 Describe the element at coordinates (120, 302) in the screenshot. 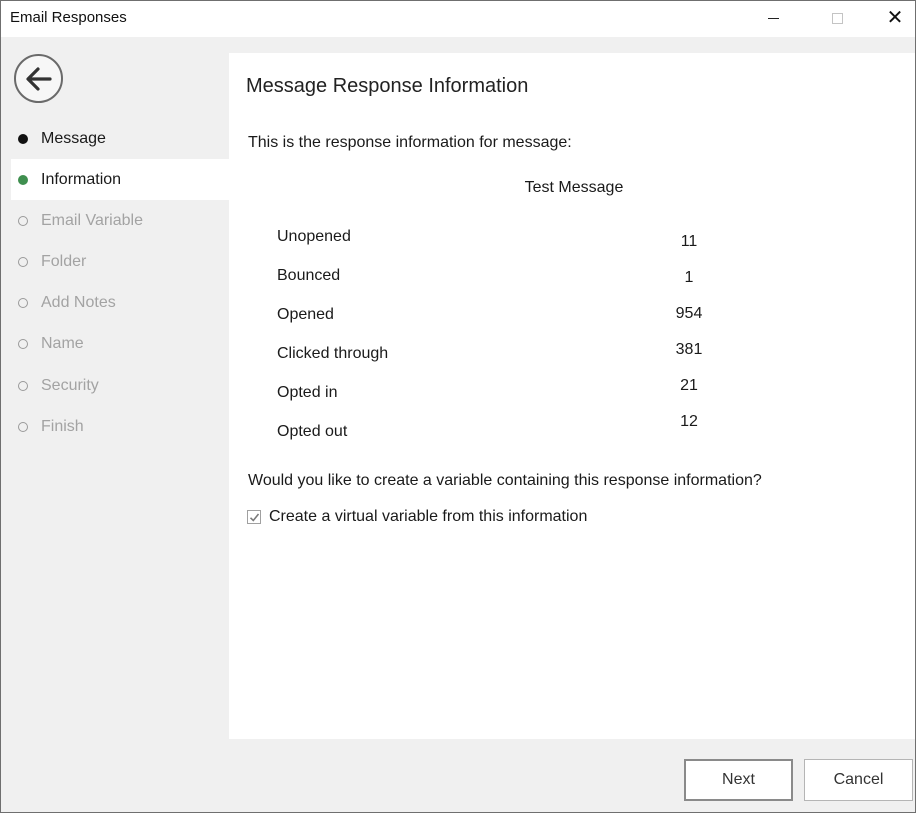

I see `sidebar-item-add-notes: Add Notes` at that location.